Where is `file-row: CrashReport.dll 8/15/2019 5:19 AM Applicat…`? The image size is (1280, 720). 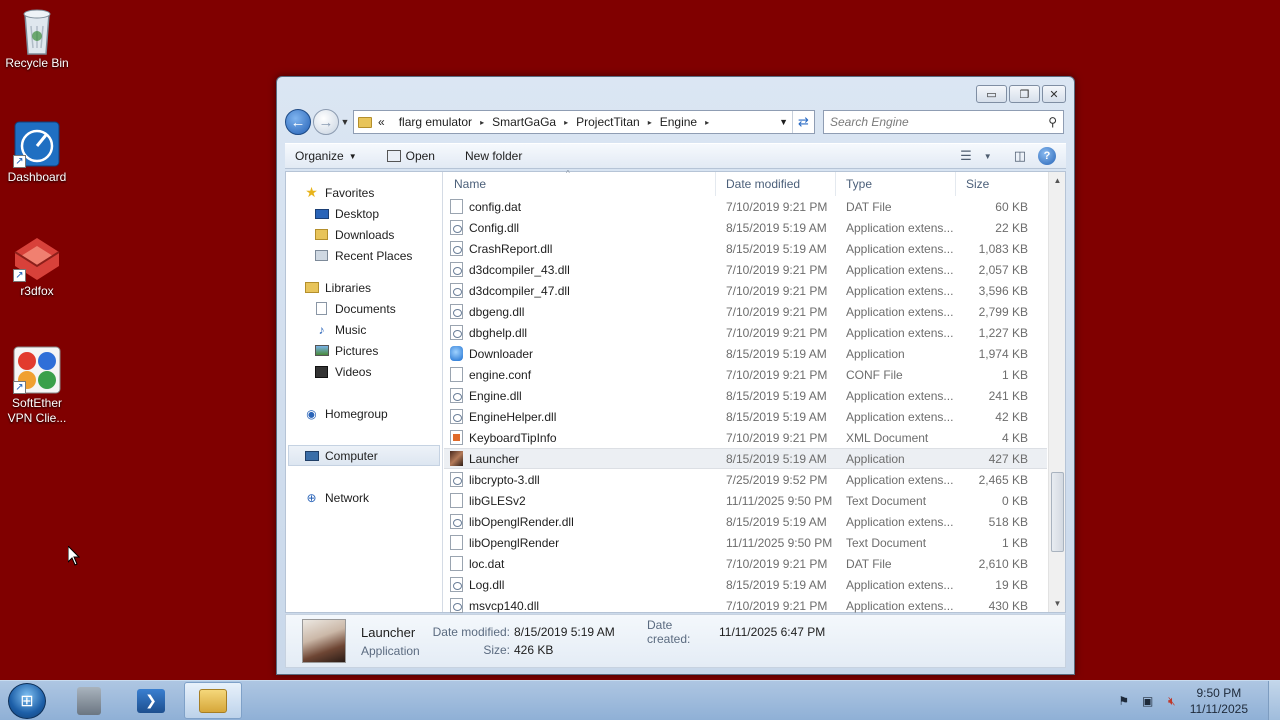
file-row: CrashReport.dll 8/15/2019 5:19 AM Applicat… is located at coordinates (745, 248).